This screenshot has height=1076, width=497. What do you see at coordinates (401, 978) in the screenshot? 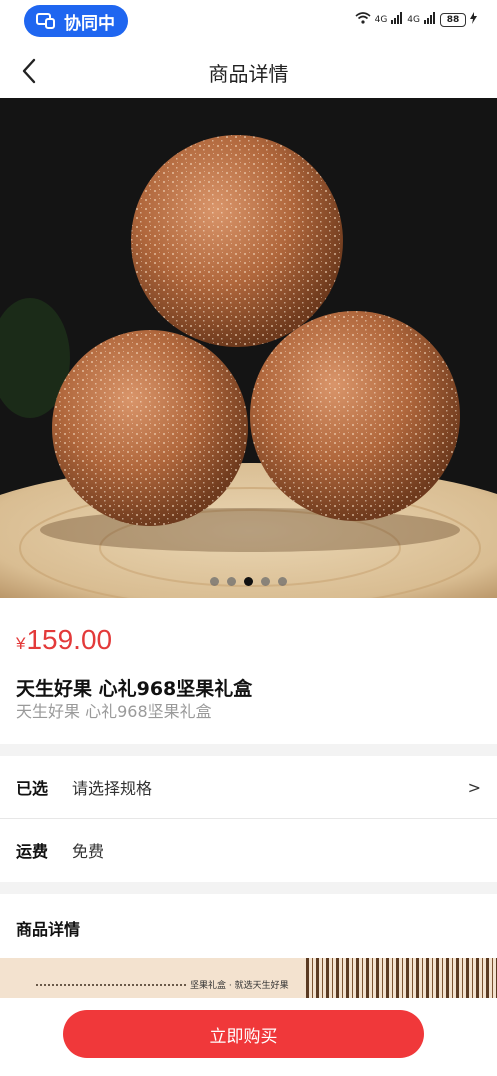
I see `barcode-pattern` at bounding box center [401, 978].